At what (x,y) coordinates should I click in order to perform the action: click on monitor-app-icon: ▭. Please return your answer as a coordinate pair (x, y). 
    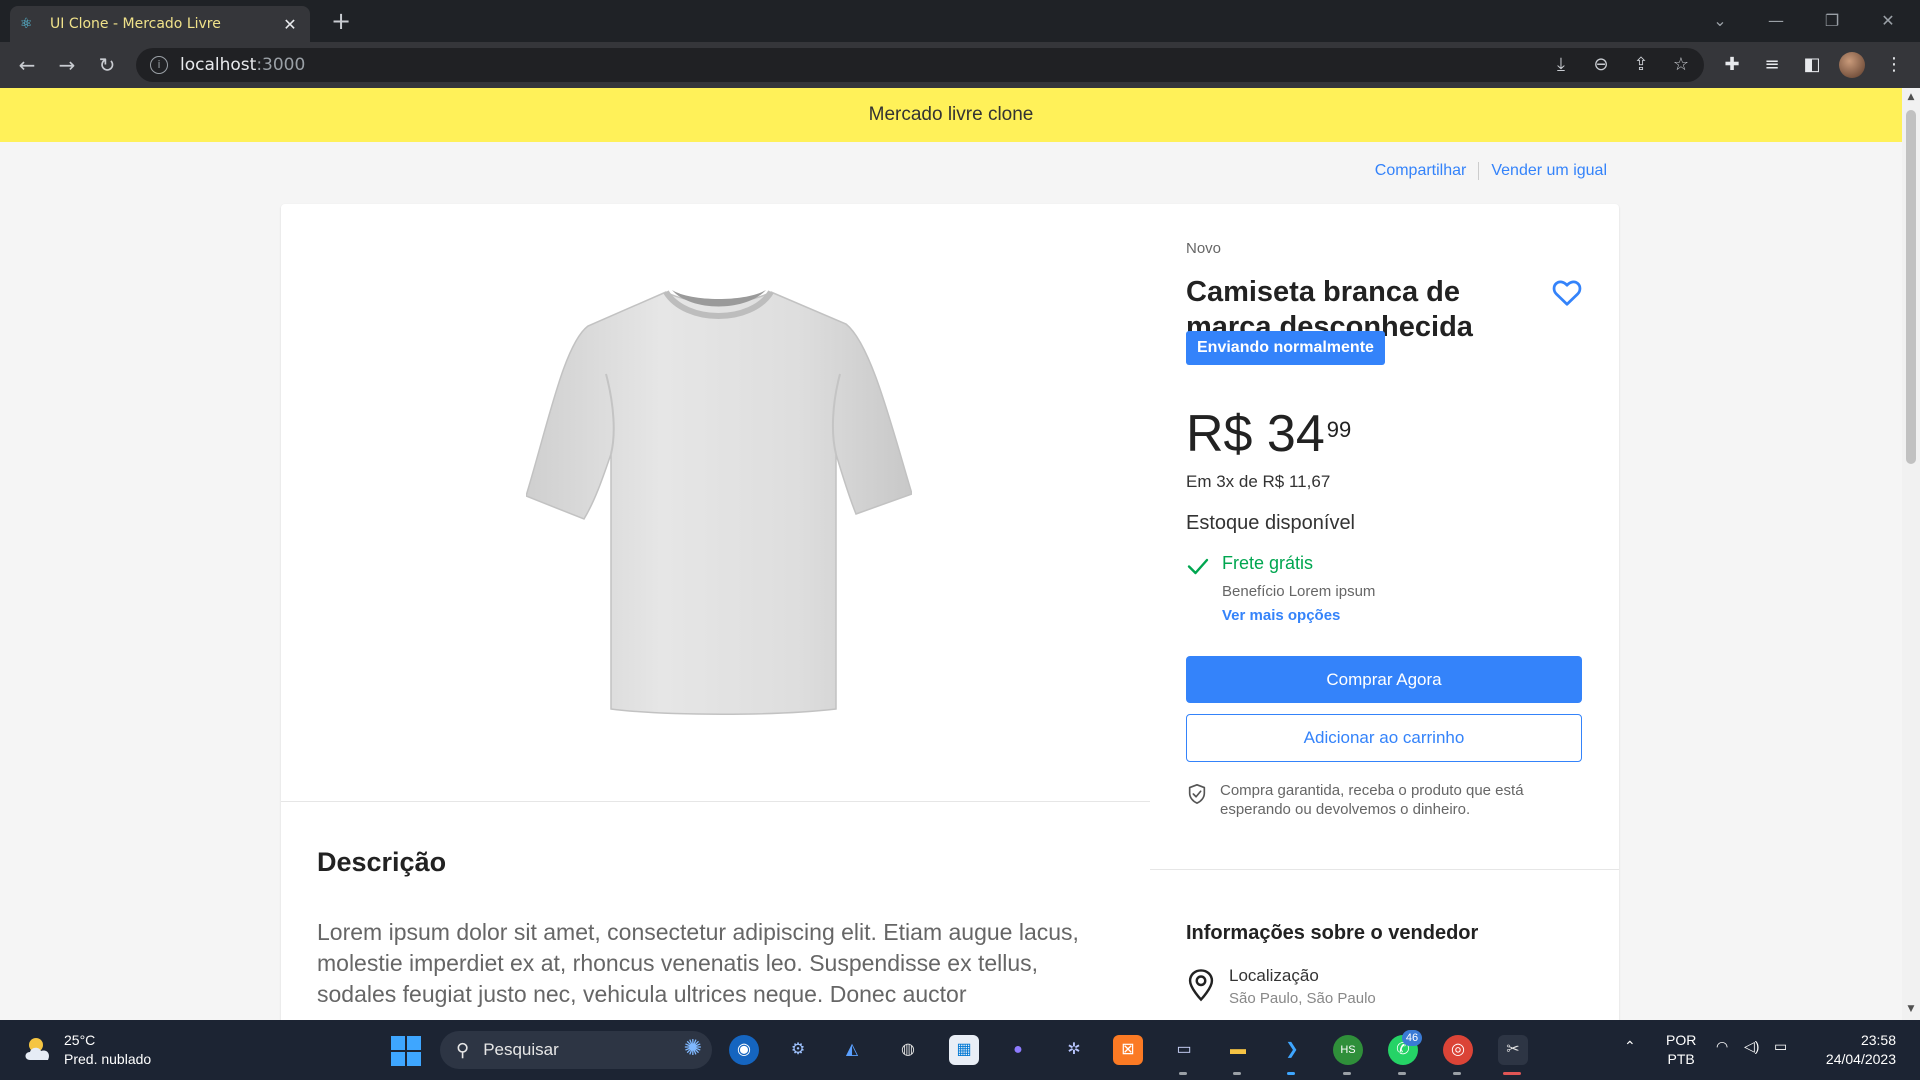
    Looking at the image, I should click on (1184, 1050).